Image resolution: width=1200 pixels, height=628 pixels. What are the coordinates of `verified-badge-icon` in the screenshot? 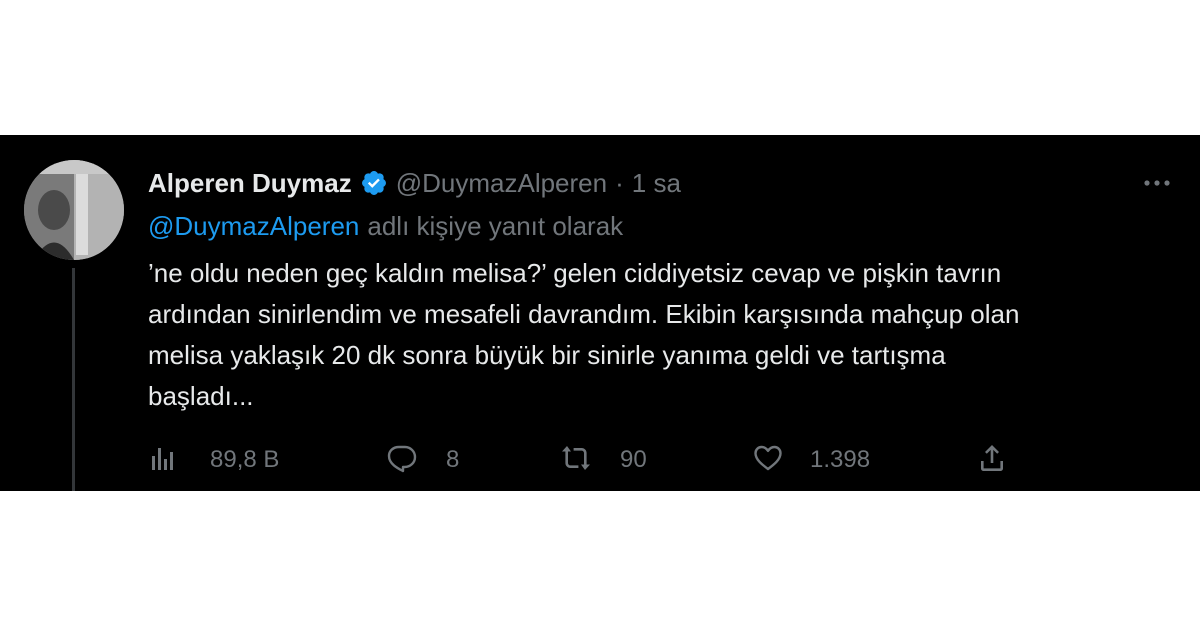 It's located at (374, 183).